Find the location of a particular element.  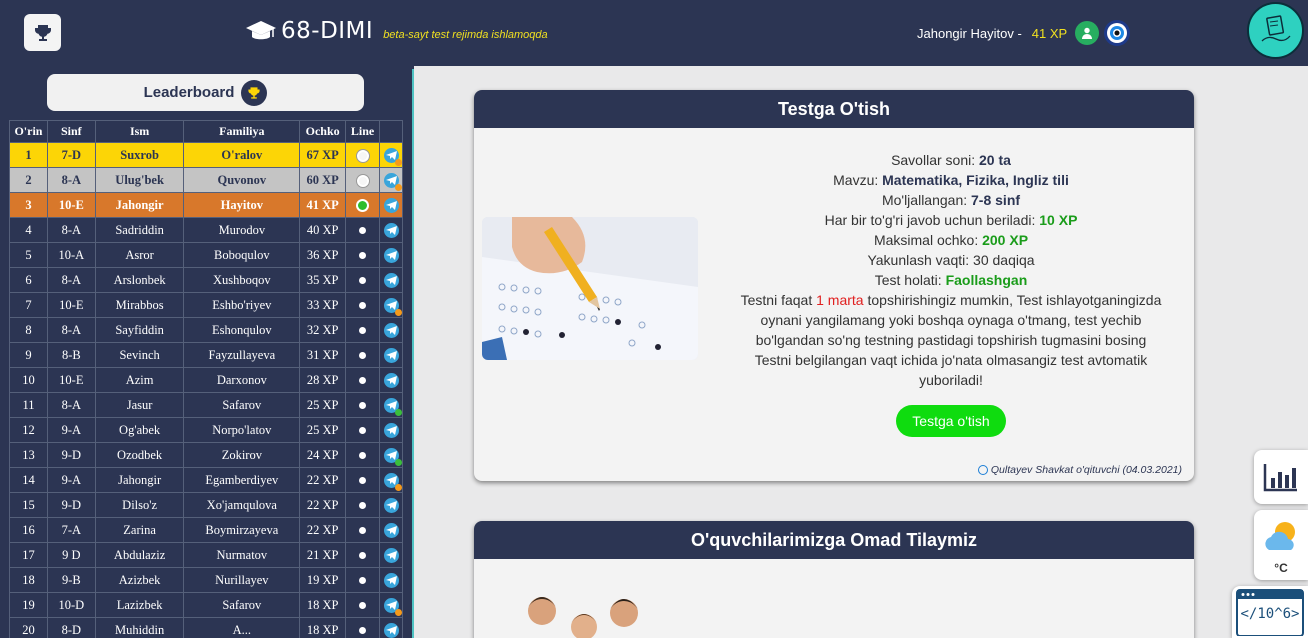

table-row: 1 7-D Suxrob O'ralov 67 XP is located at coordinates (206, 155).